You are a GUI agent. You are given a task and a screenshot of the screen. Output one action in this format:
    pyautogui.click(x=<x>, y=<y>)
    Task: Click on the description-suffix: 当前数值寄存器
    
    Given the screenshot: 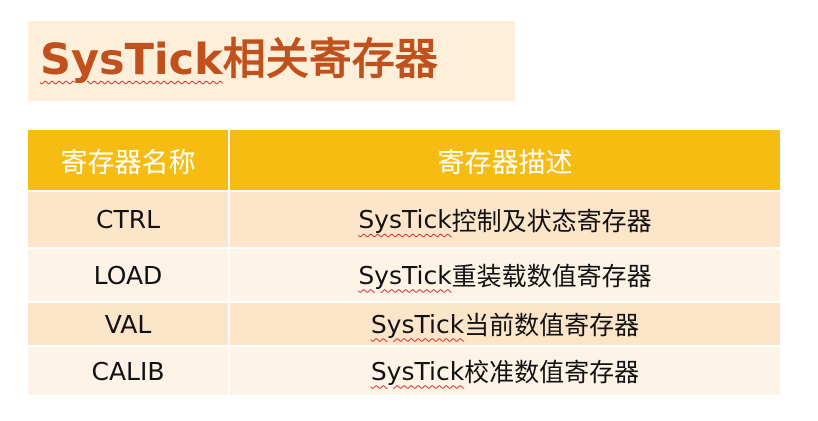 What is the action you would take?
    pyautogui.click(x=552, y=325)
    